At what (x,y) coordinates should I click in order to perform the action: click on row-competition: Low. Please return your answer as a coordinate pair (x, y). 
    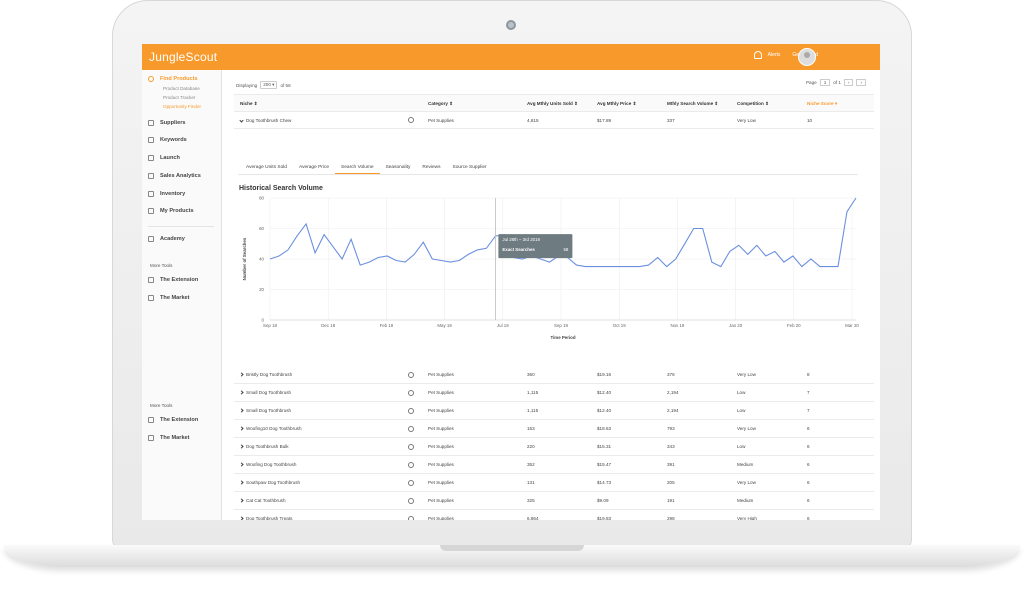
    Looking at the image, I should click on (741, 392).